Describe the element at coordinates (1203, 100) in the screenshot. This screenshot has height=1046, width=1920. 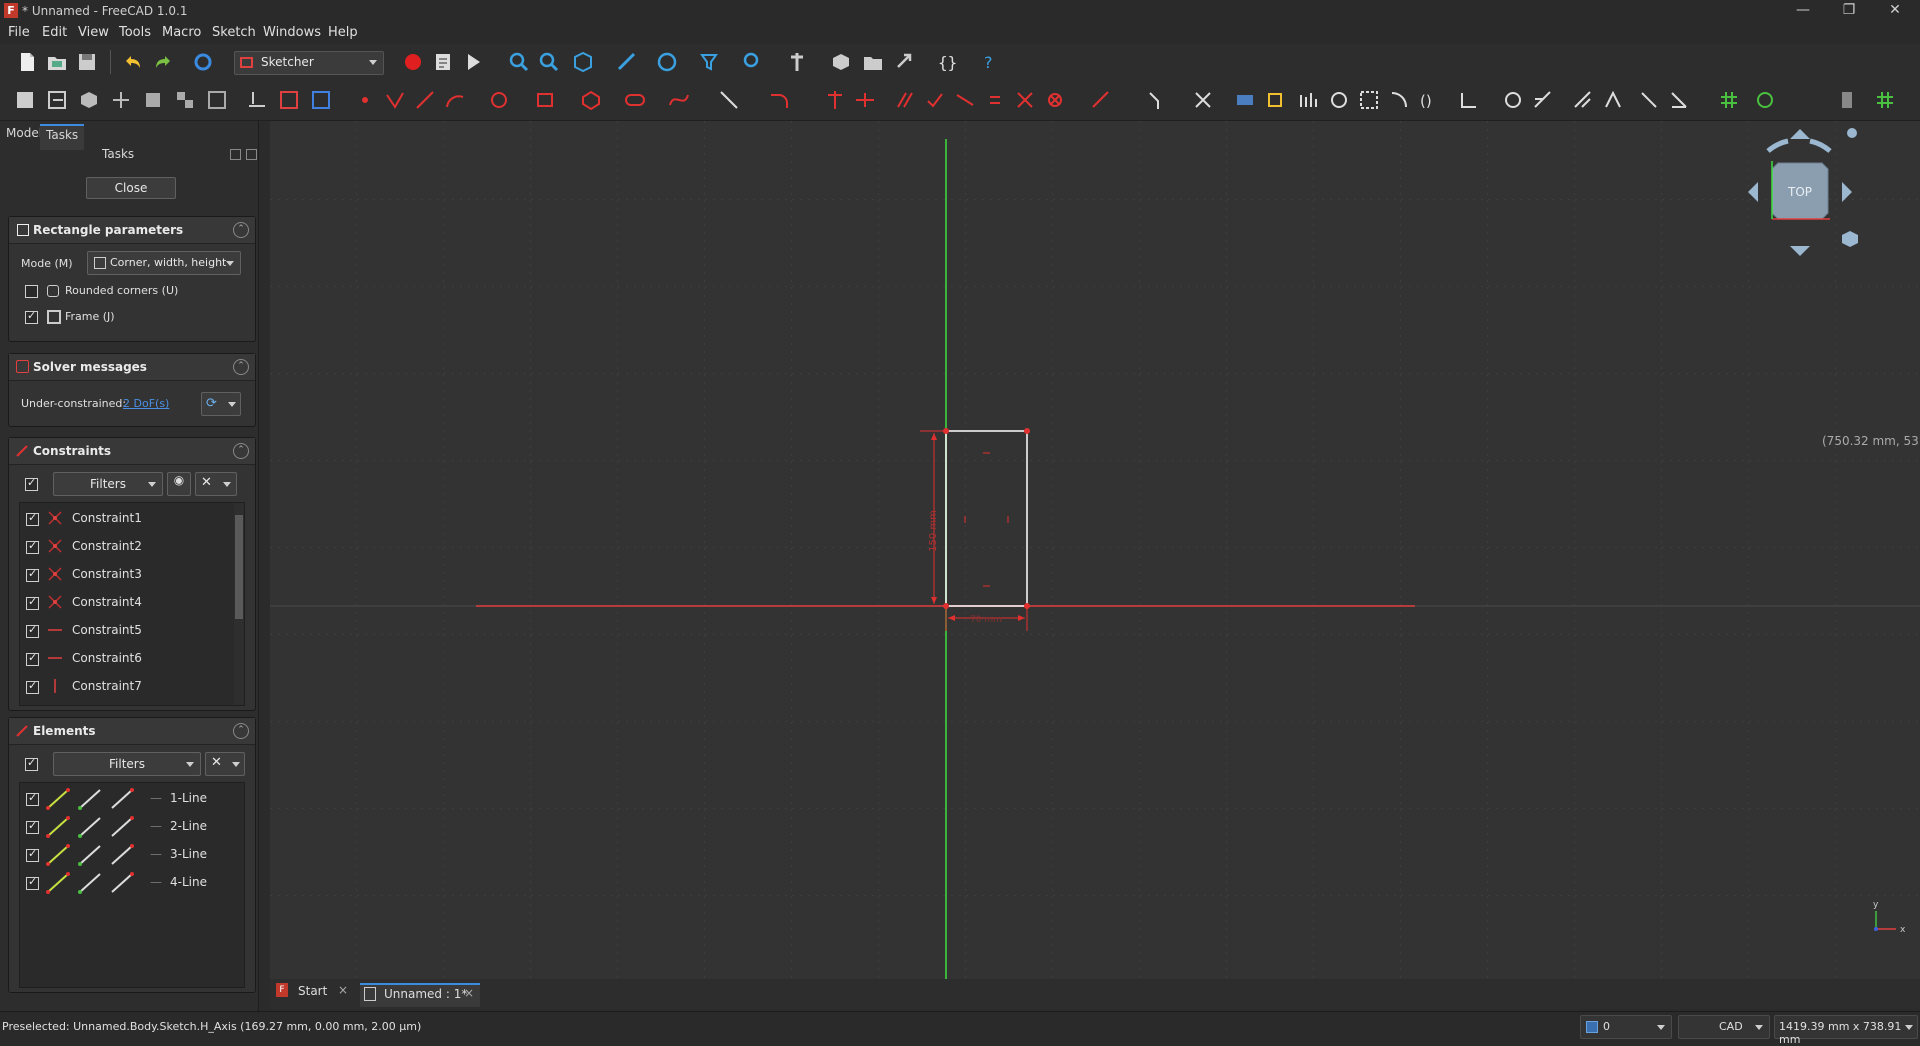
I see `toggle-active-icon` at that location.